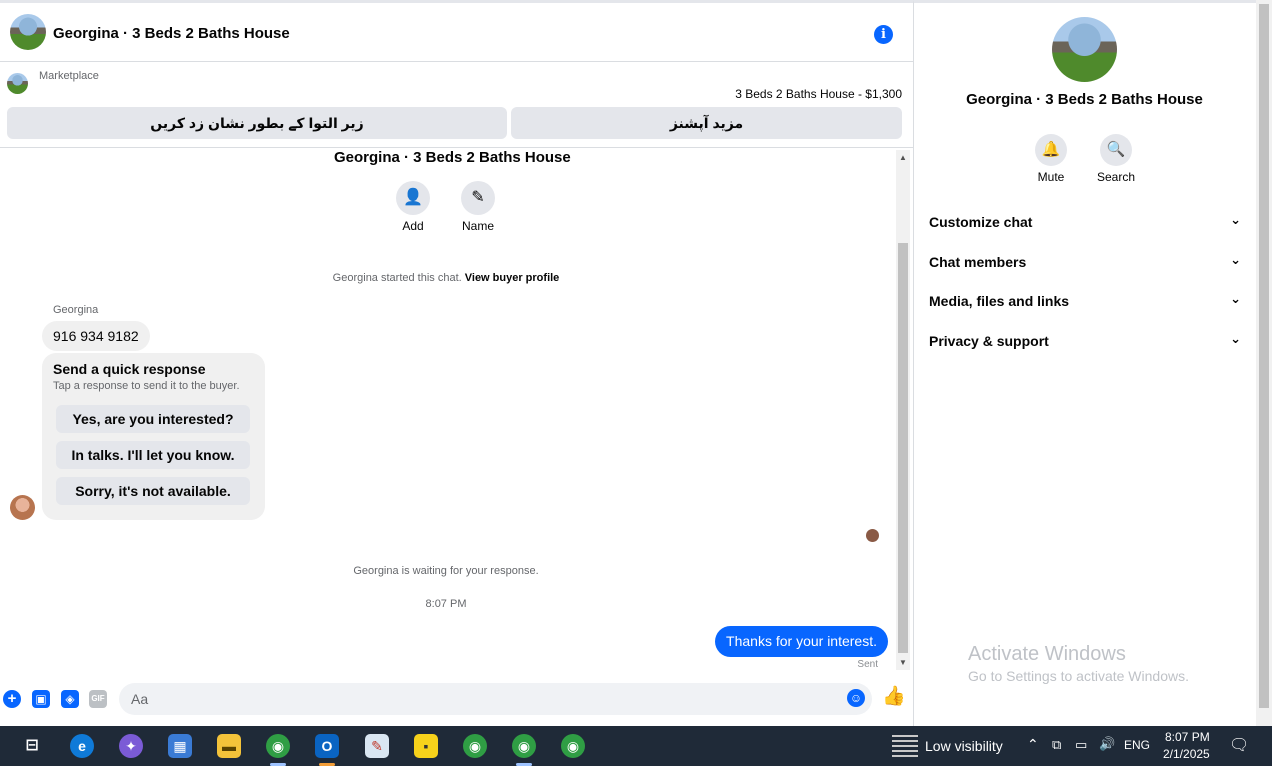 The width and height of the screenshot is (1272, 766). Describe the element at coordinates (978, 262) in the screenshot. I see `section-label: Chat members` at that location.